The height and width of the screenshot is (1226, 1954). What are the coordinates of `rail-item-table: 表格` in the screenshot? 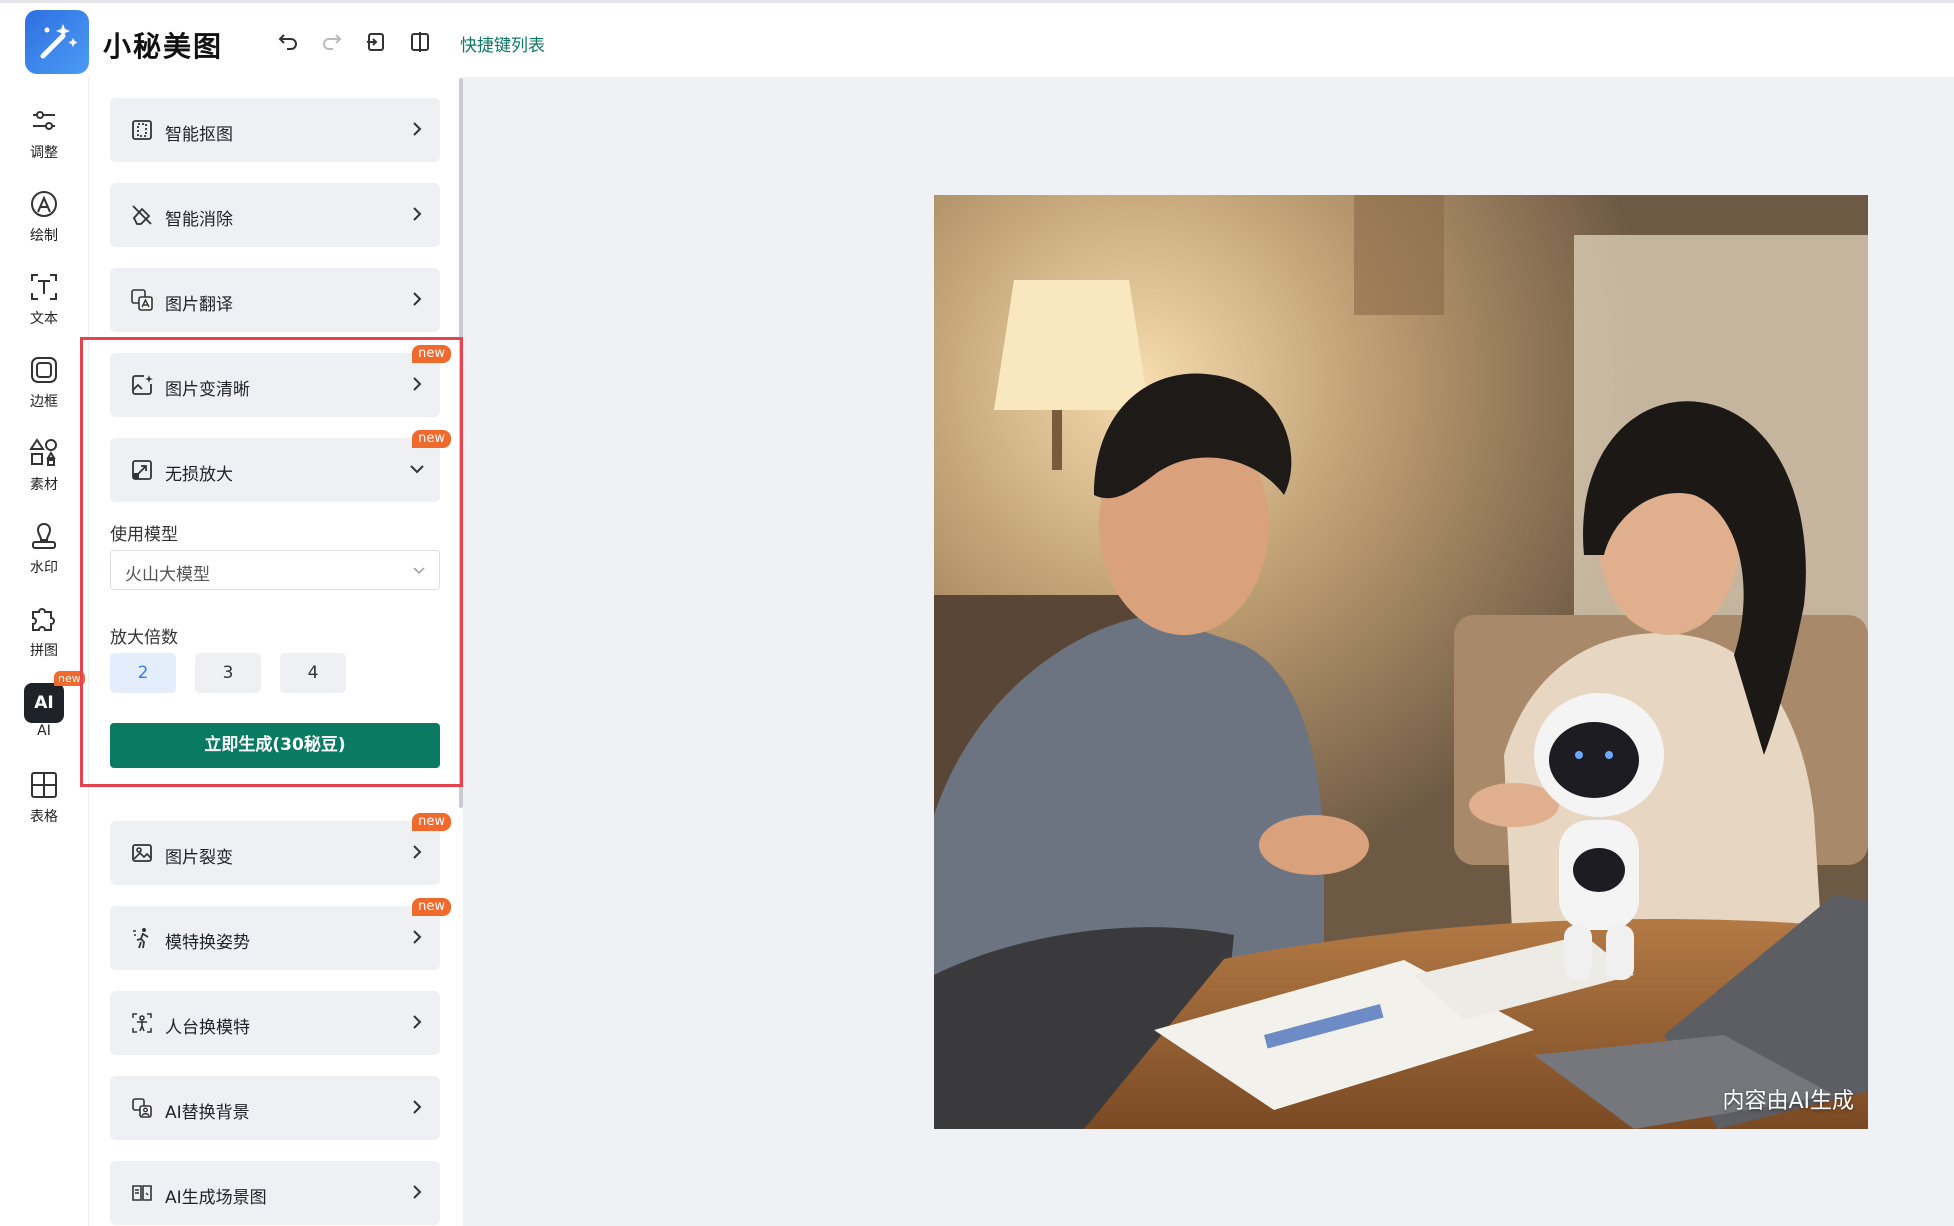 It's located at (44, 802).